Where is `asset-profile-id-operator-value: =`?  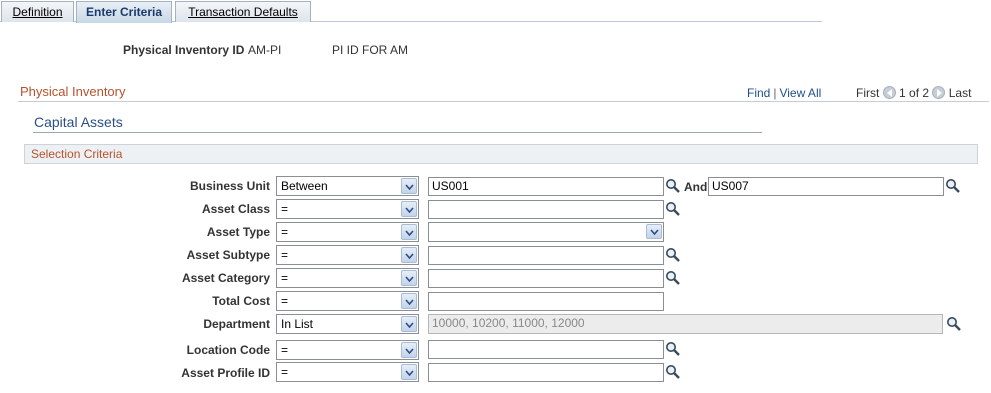
asset-profile-id-operator-value: = is located at coordinates (285, 372).